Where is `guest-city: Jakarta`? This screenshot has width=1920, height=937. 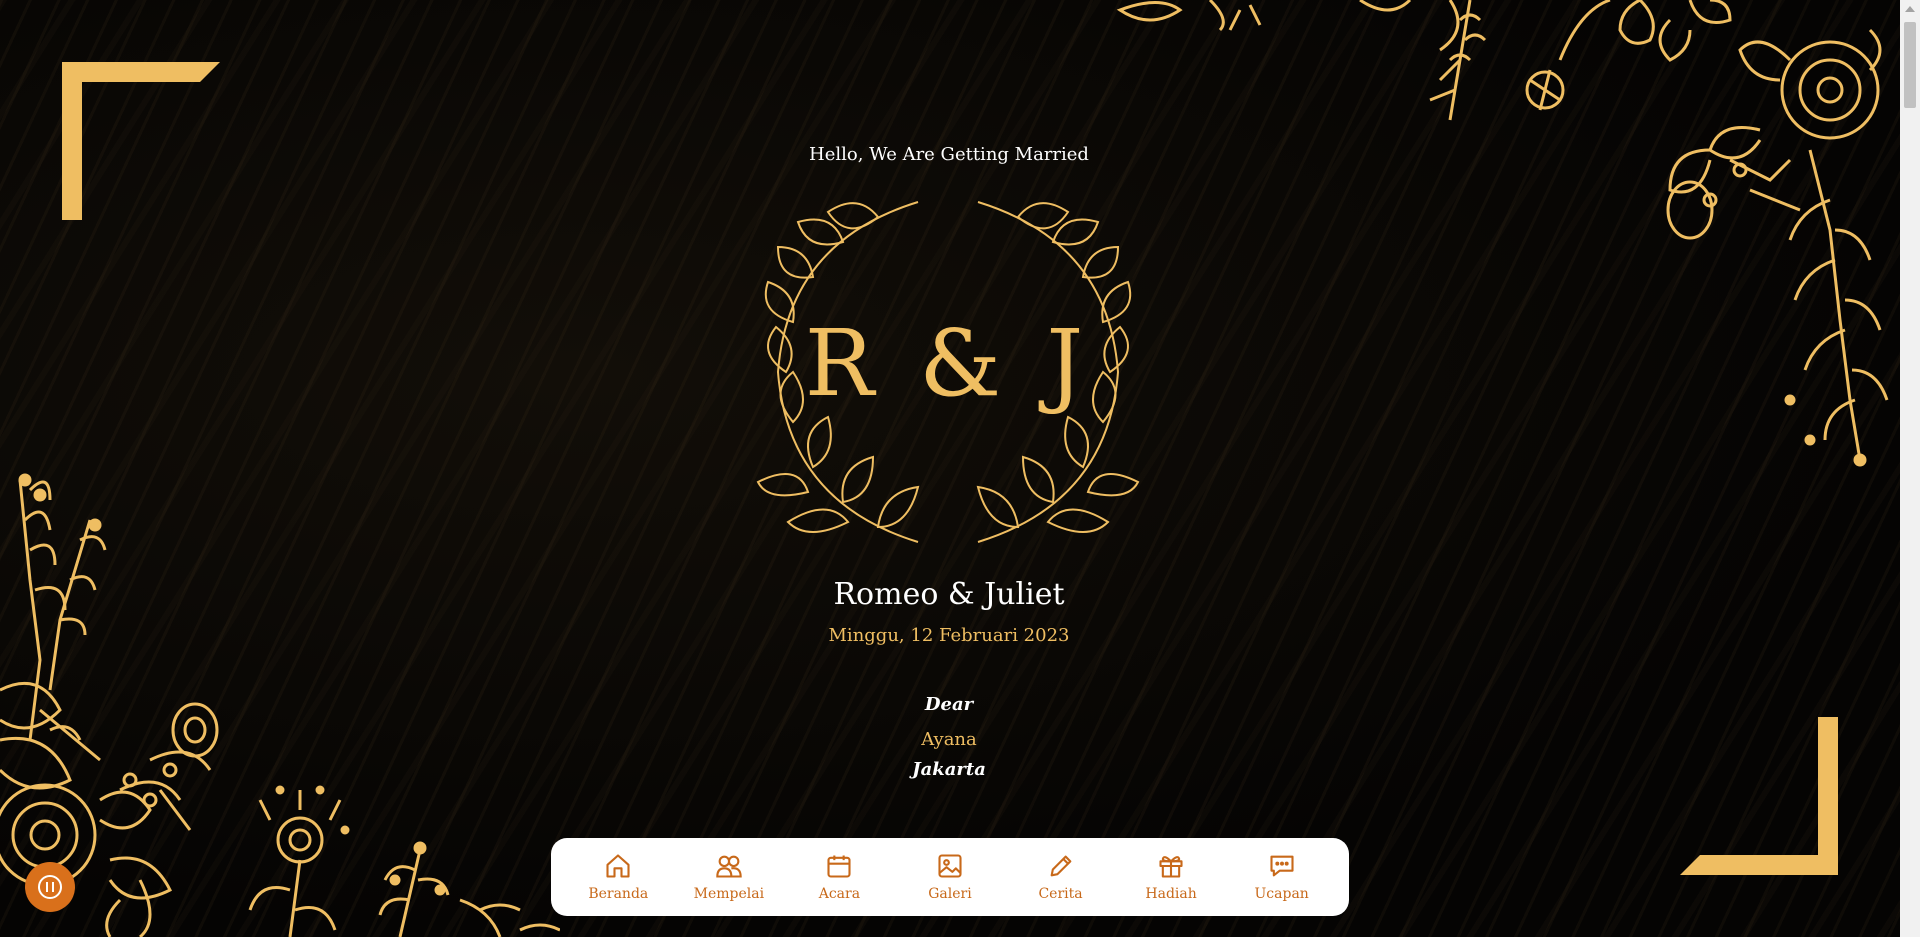 guest-city: Jakarta is located at coordinates (949, 769).